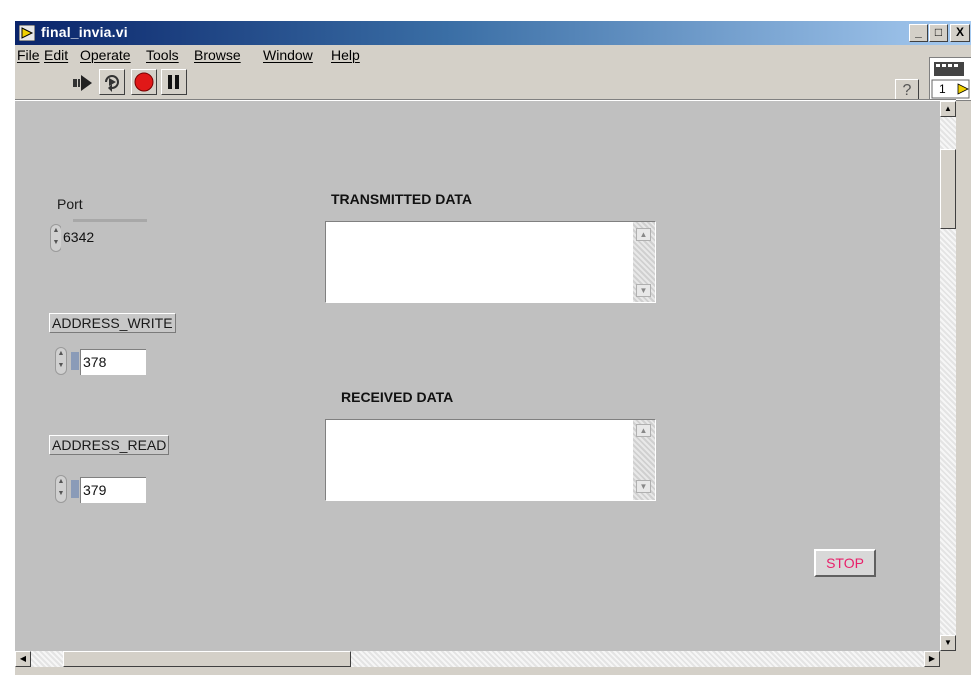 Image resolution: width=971 pixels, height=675 pixels. I want to click on vi-icon-number: 1, so click(942, 89).